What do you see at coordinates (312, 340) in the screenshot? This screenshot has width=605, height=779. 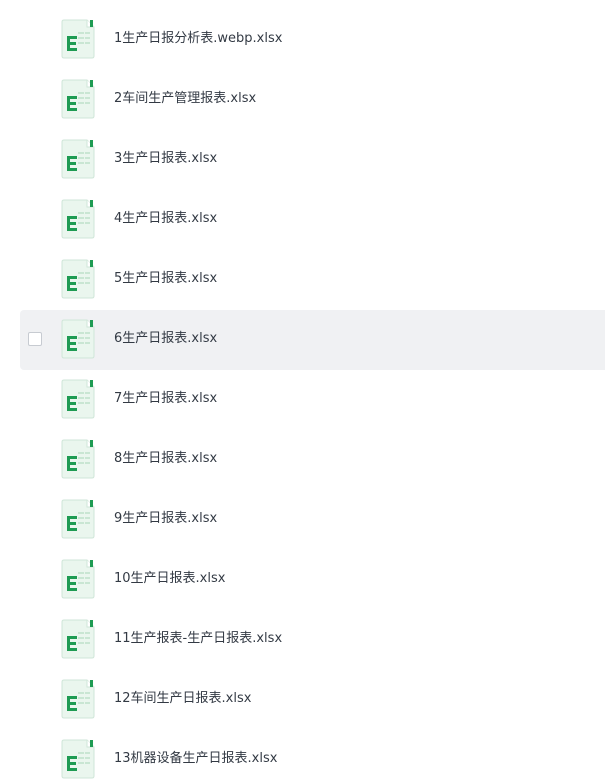 I see `file-row: 6生产日报表.xlsx` at bounding box center [312, 340].